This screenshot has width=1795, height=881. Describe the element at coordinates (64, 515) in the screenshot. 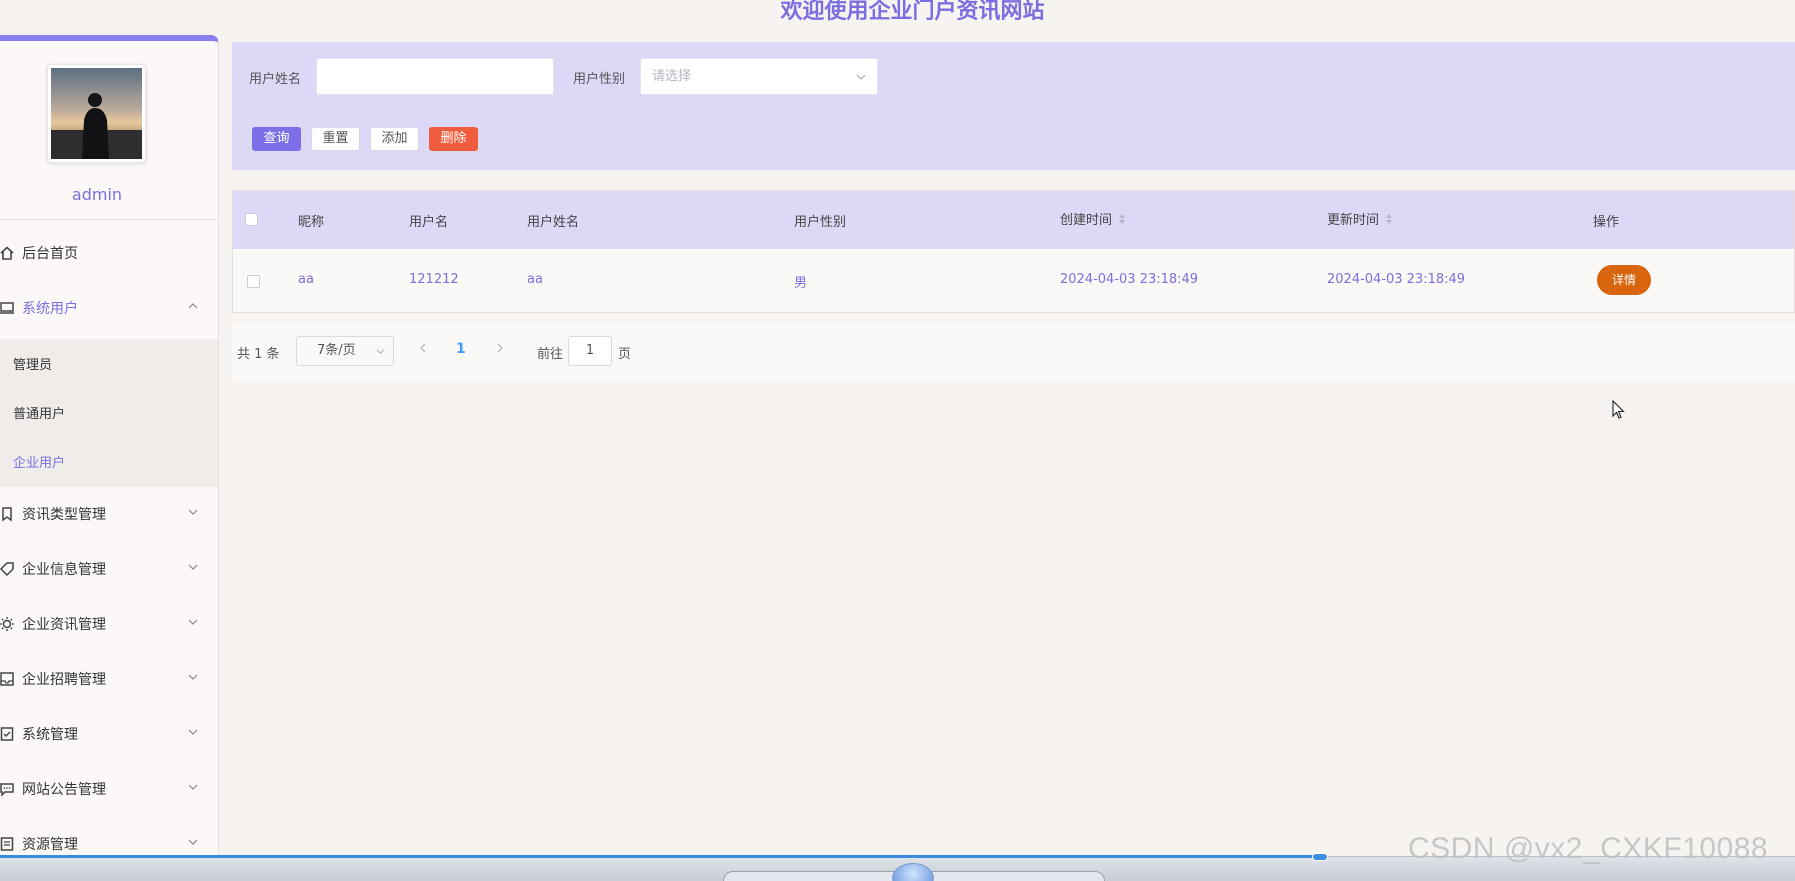

I see `sidebar-item-label: 资讯类型管理` at that location.